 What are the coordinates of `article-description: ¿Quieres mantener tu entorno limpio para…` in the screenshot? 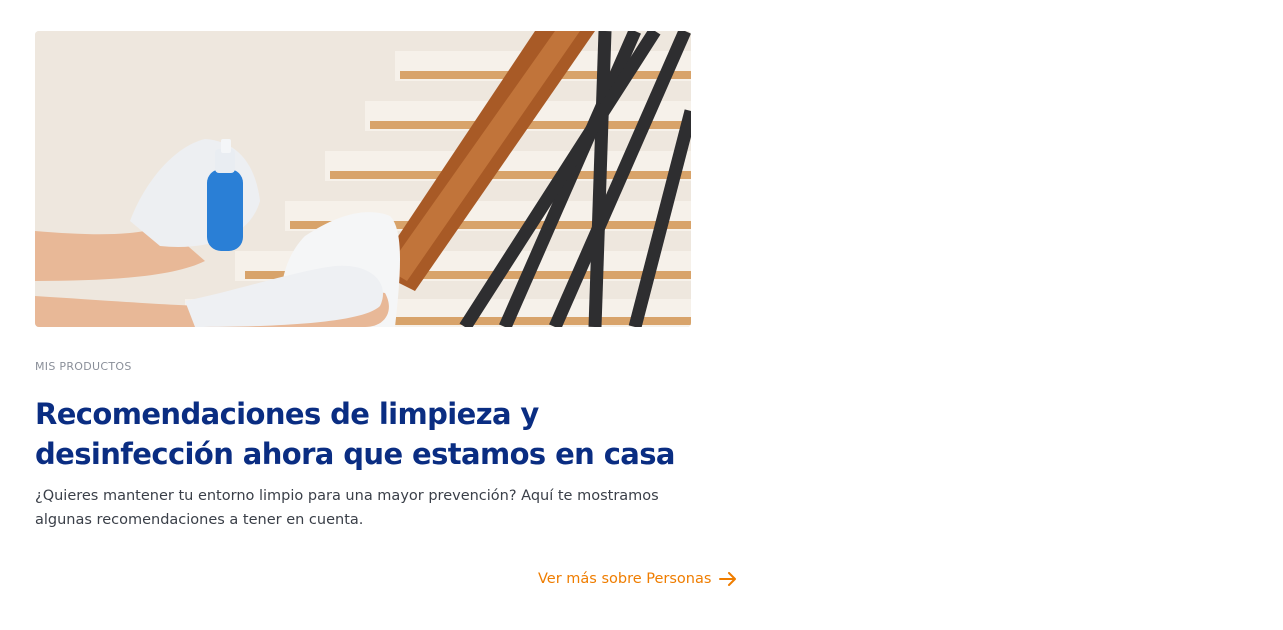 It's located at (347, 508).